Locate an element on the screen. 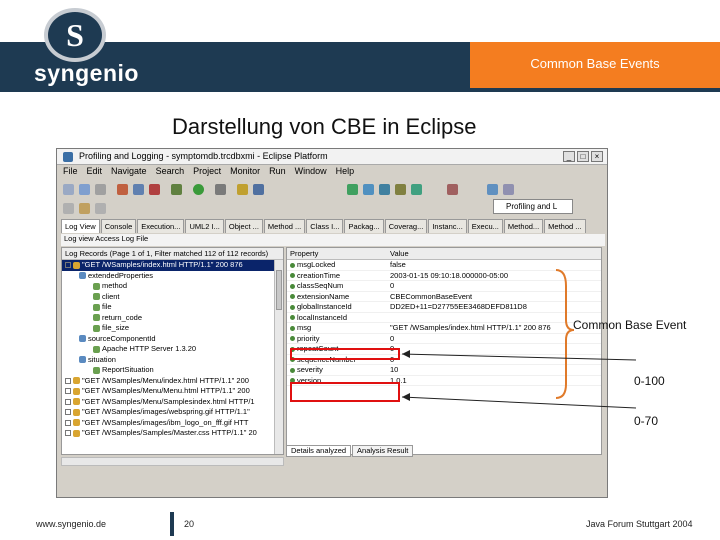 The image size is (720, 540). callout-severity-range: 0-70 is located at coordinates (646, 421).